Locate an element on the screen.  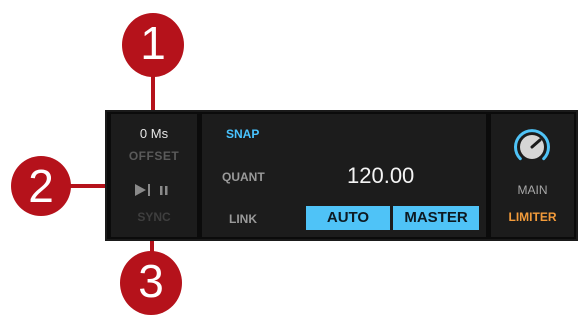
offset-label: OFFSET is located at coordinates (154, 156).